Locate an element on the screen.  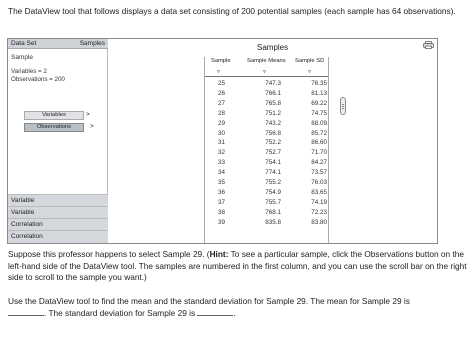
cell-sample-sd: 84.27 is located at coordinates (319, 163).